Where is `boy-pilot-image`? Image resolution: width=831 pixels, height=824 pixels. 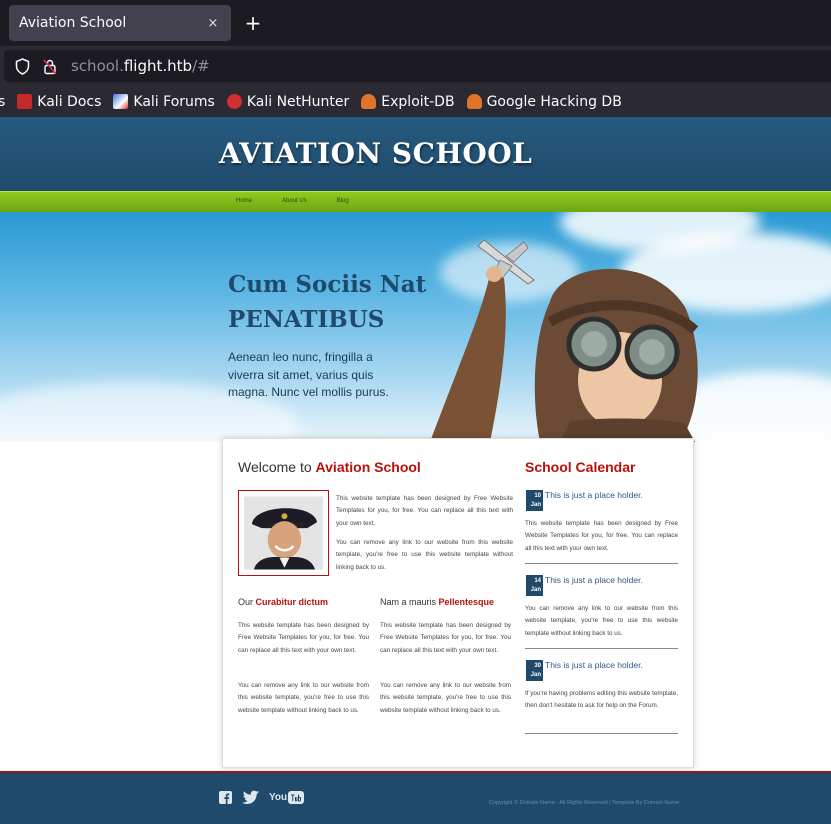
boy-pilot-image is located at coordinates (564, 340).